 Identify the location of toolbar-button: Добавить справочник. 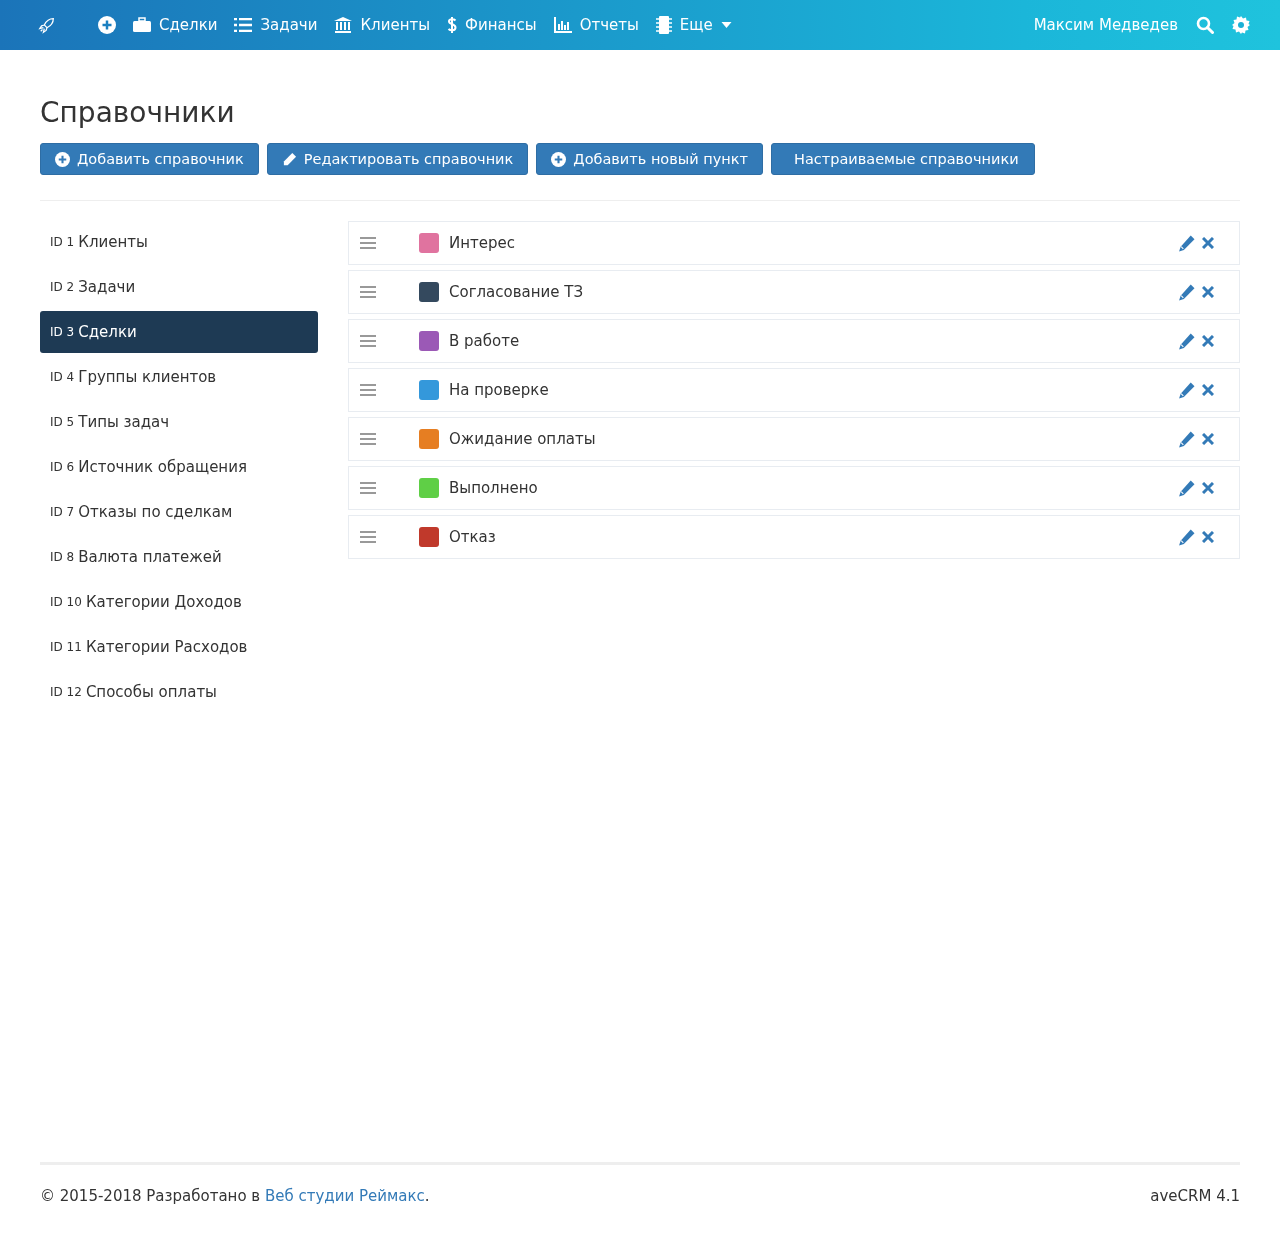
(149, 159).